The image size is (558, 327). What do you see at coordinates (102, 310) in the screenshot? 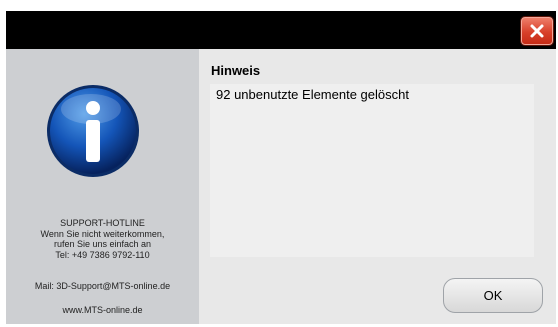
I see `support-website: www.MTS-online.de` at bounding box center [102, 310].